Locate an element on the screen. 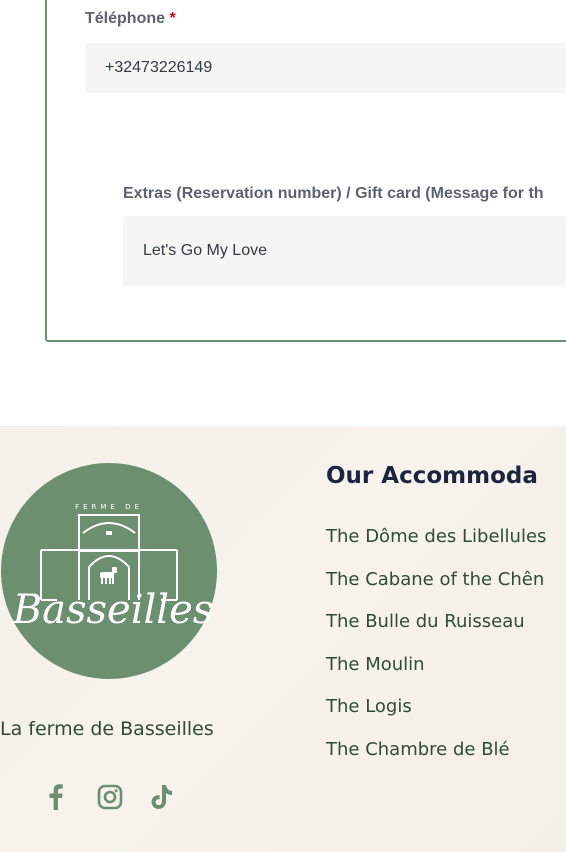 The height and width of the screenshot is (852, 566). ferme-de-basseilles-logo: FERME DE Basseilles is located at coordinates (109, 571).